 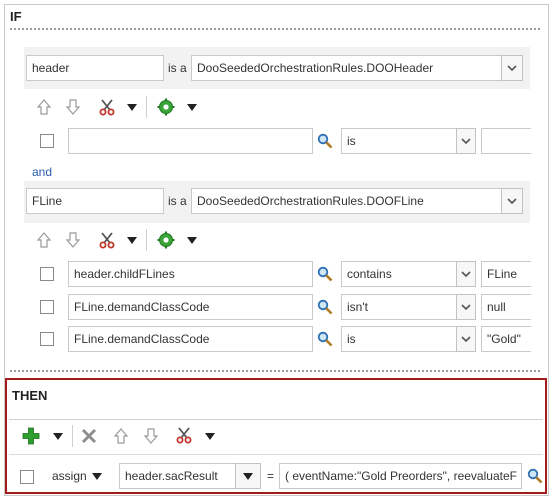 I want to click on variable-name-field: FLine, so click(x=95, y=201).